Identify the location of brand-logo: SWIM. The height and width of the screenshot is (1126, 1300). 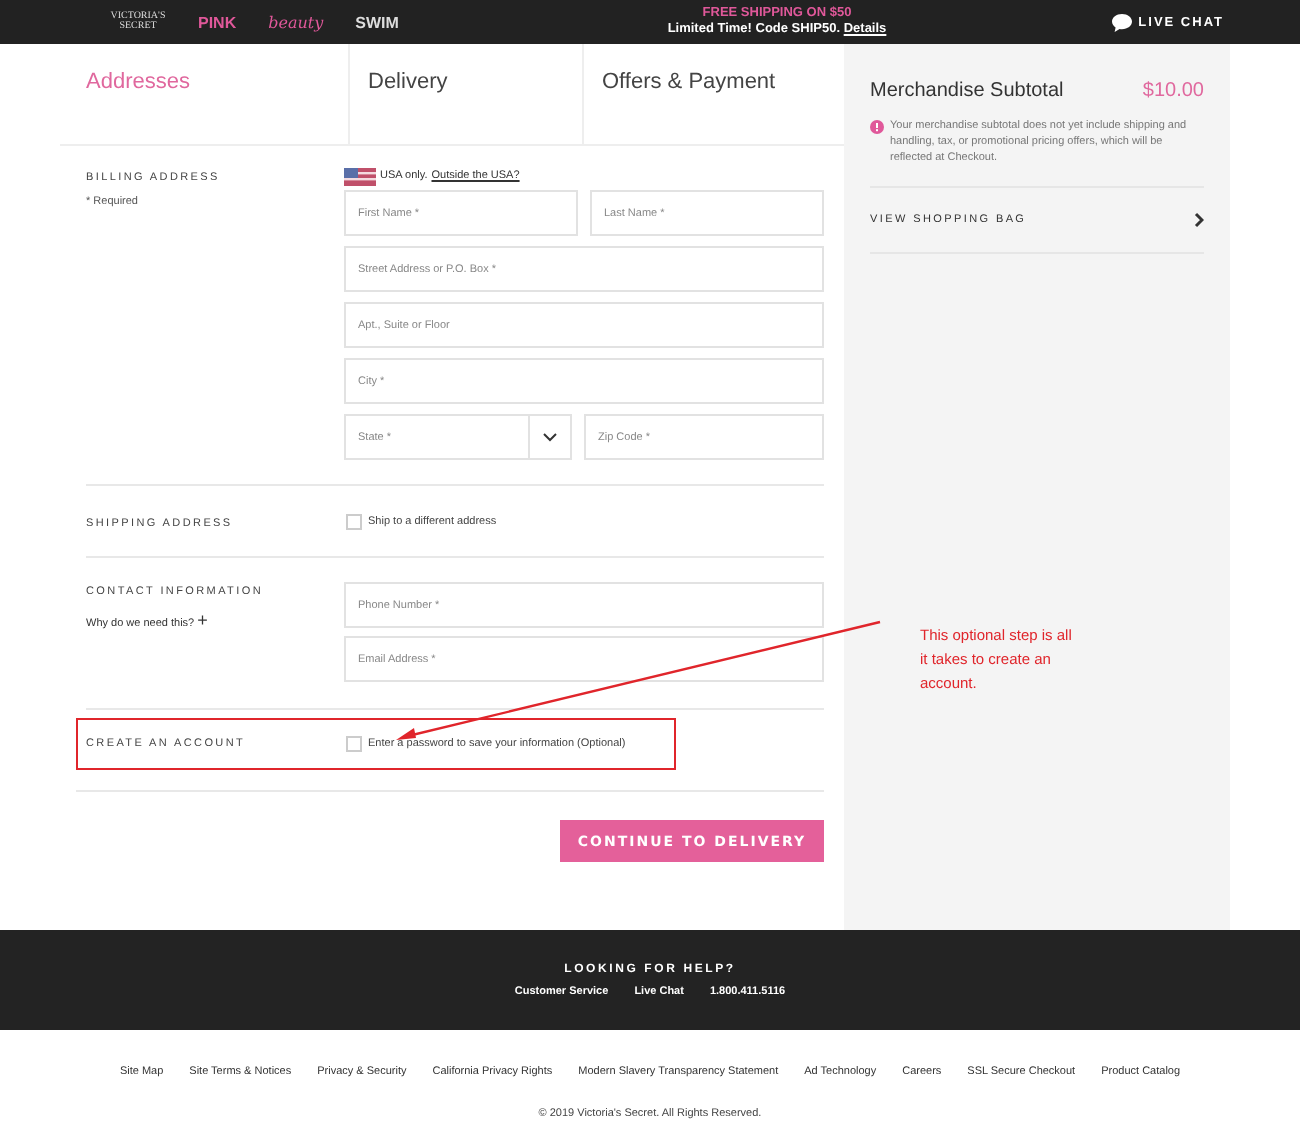
(377, 22).